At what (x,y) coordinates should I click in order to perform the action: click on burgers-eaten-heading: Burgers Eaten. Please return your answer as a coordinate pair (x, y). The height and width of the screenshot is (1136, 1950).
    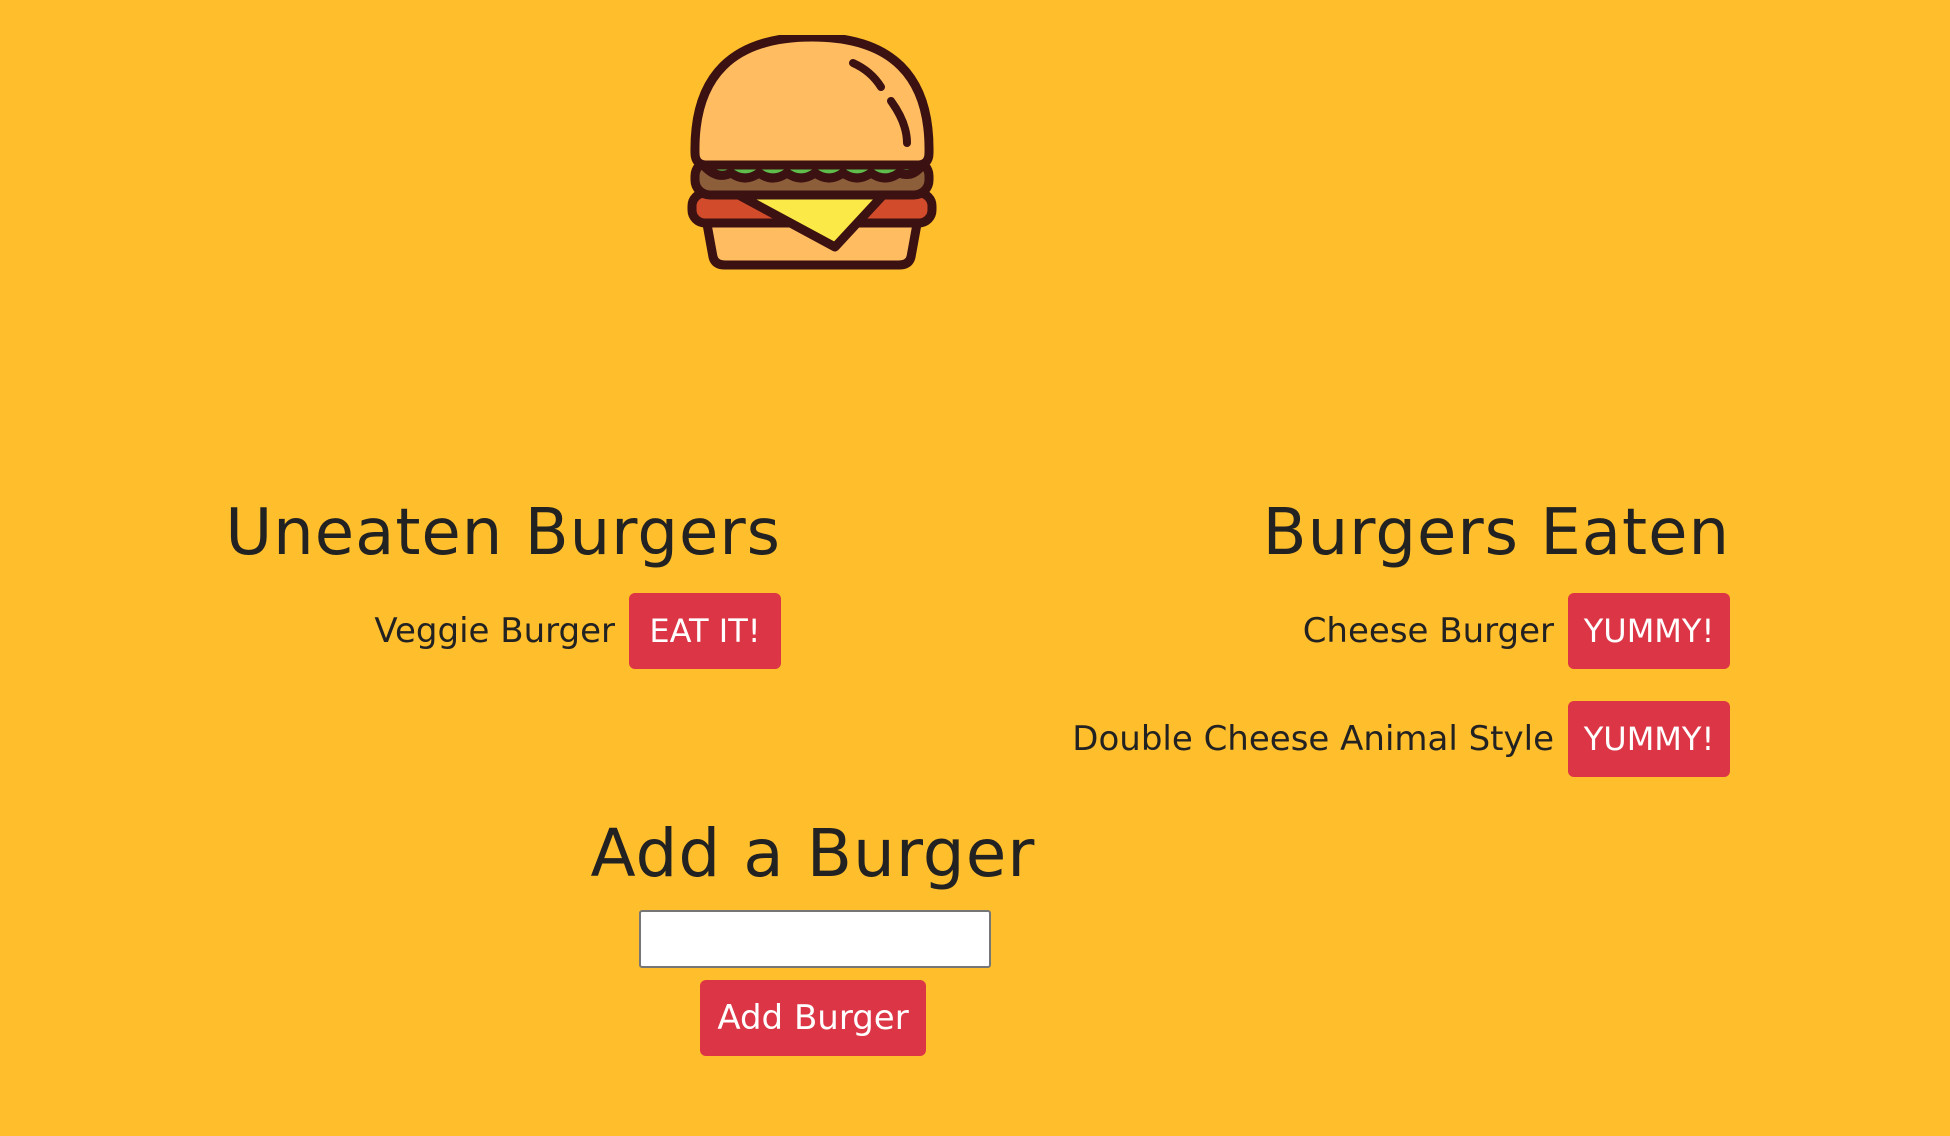
    Looking at the image, I should click on (1496, 533).